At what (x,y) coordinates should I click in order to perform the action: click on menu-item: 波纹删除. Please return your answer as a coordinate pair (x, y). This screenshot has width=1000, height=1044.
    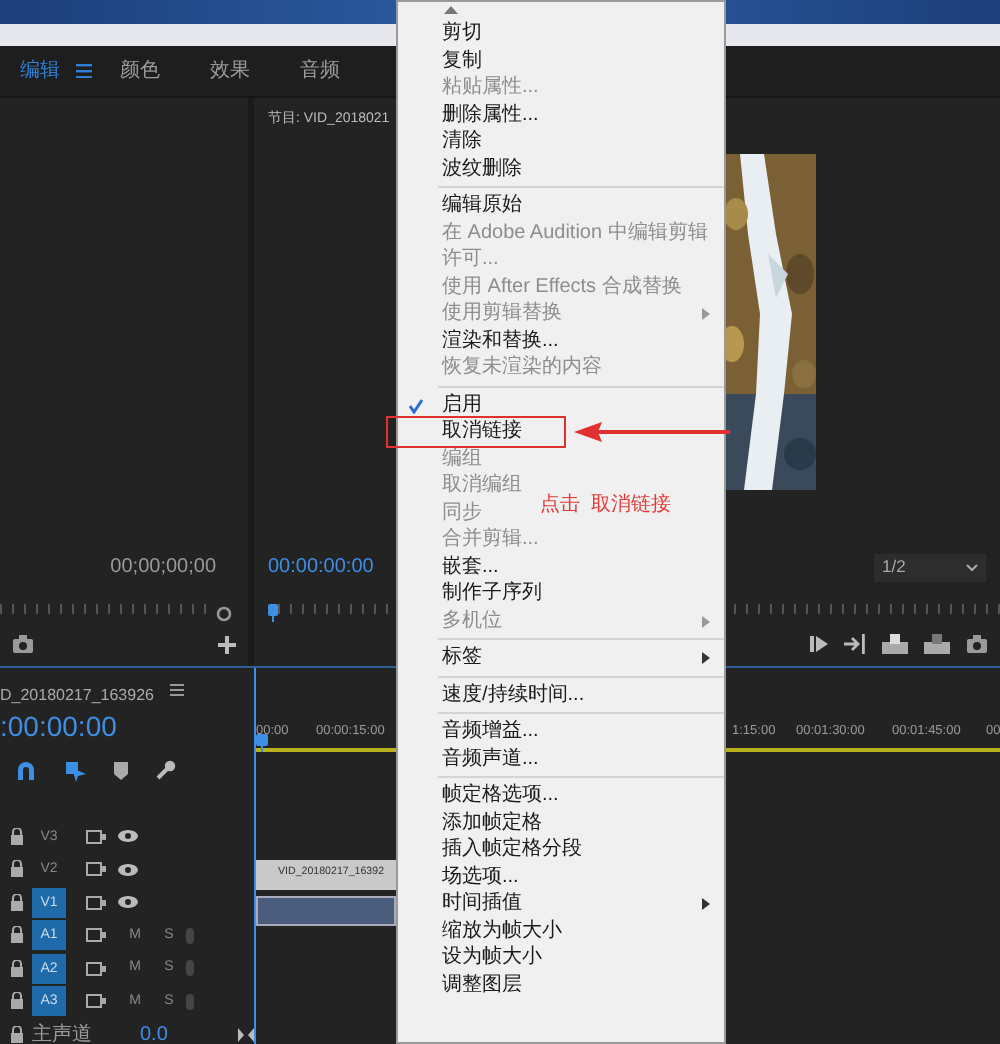
    Looking at the image, I should click on (482, 168).